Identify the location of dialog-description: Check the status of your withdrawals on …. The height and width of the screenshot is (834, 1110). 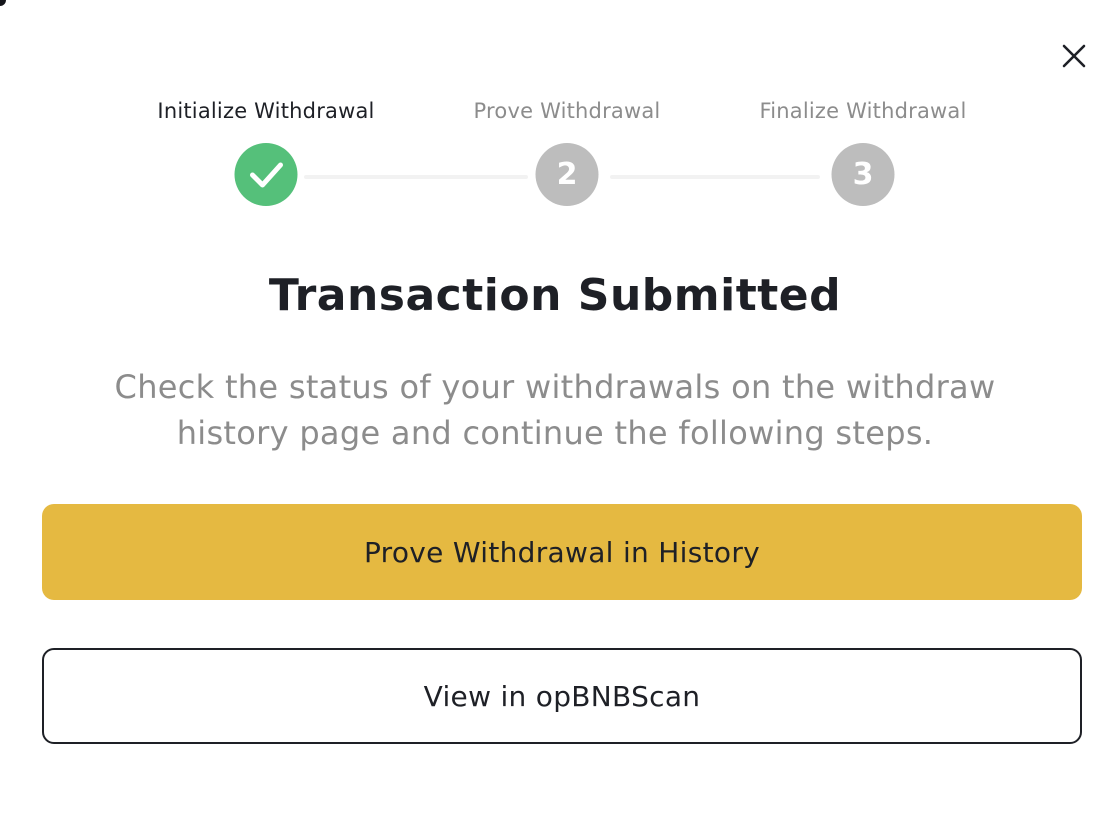
(555, 410).